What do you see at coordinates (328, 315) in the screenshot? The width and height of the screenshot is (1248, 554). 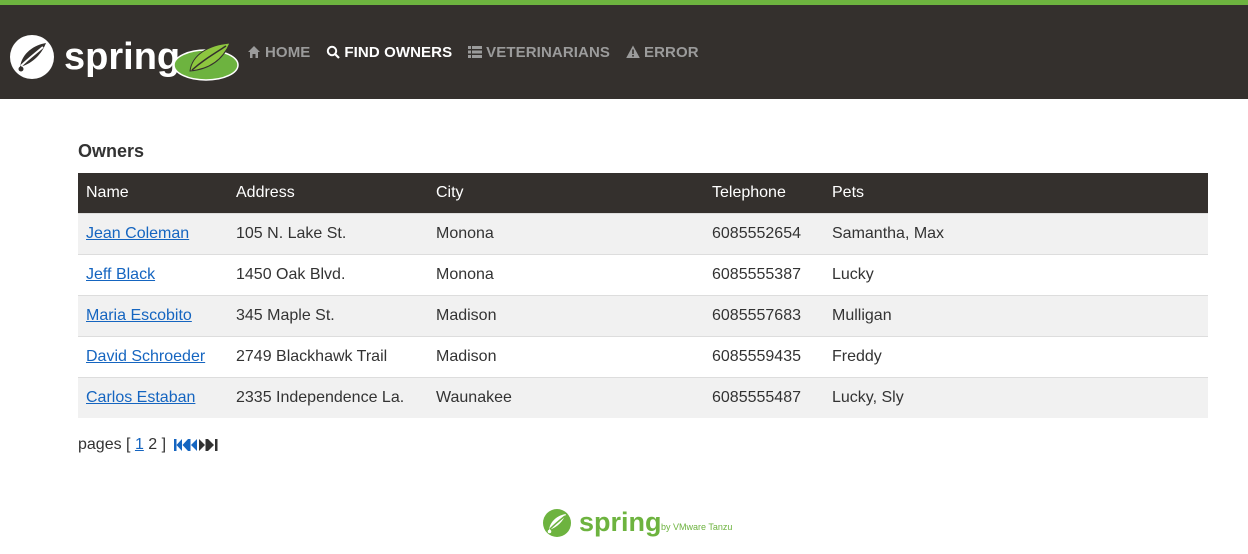 I see `cell-address: 345 Maple St.` at bounding box center [328, 315].